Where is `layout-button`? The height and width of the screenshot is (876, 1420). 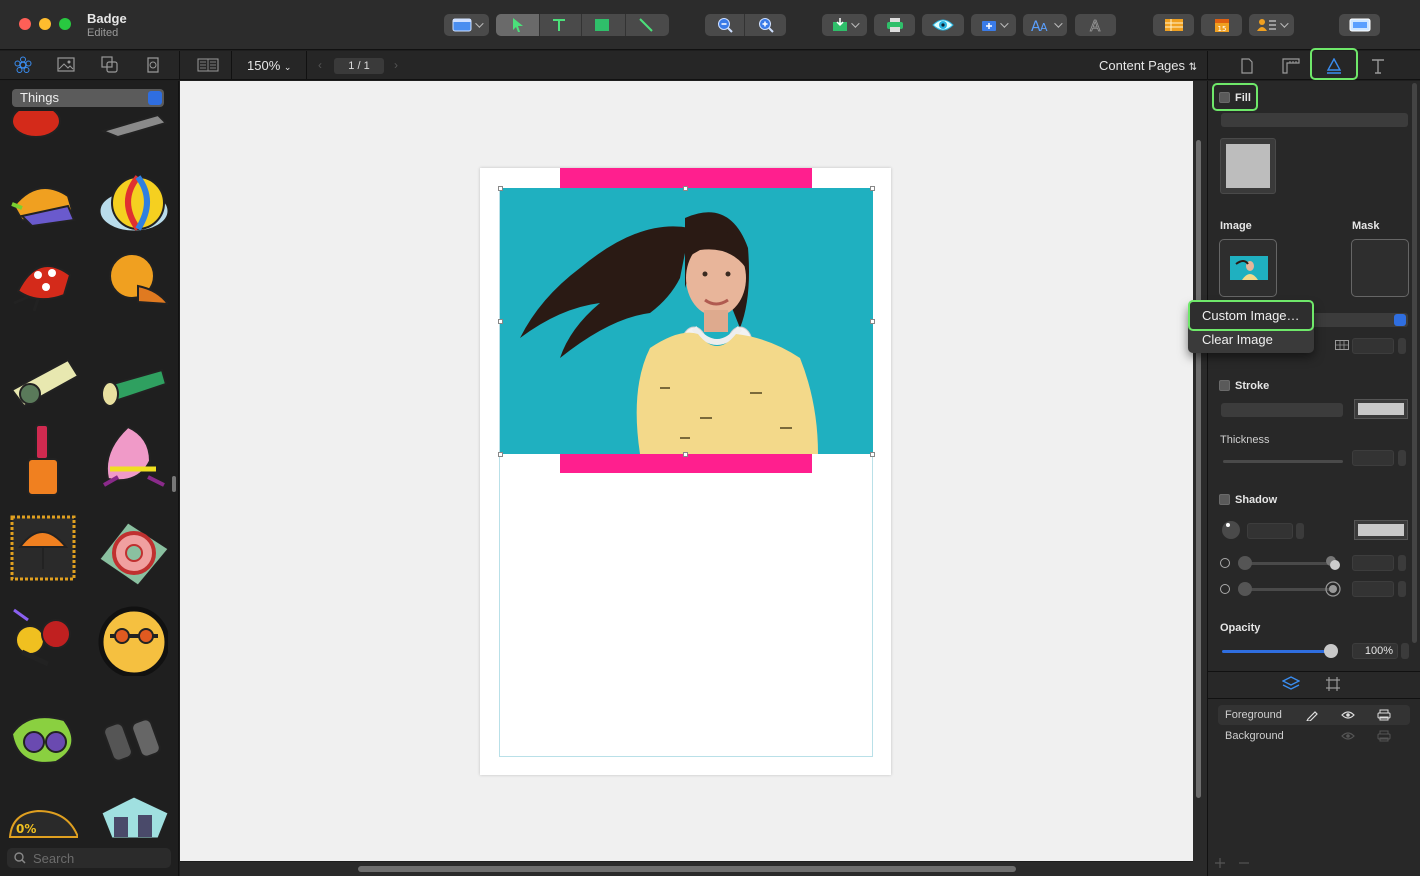
layout-button is located at coordinates (466, 25).